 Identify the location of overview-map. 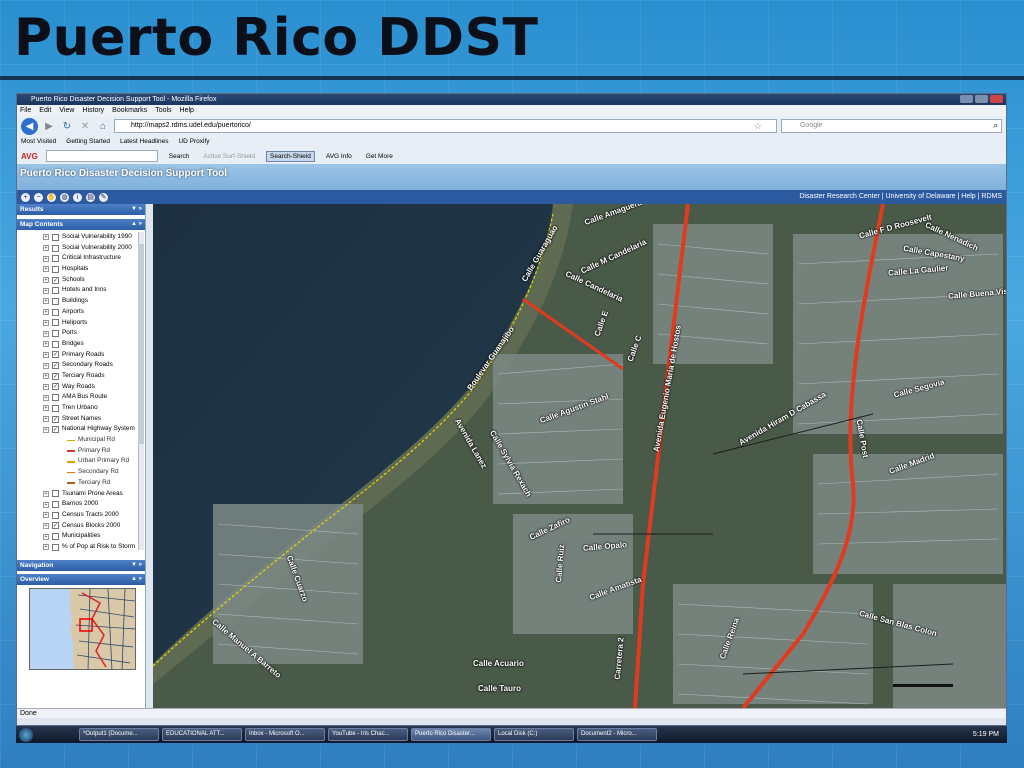
(82, 629).